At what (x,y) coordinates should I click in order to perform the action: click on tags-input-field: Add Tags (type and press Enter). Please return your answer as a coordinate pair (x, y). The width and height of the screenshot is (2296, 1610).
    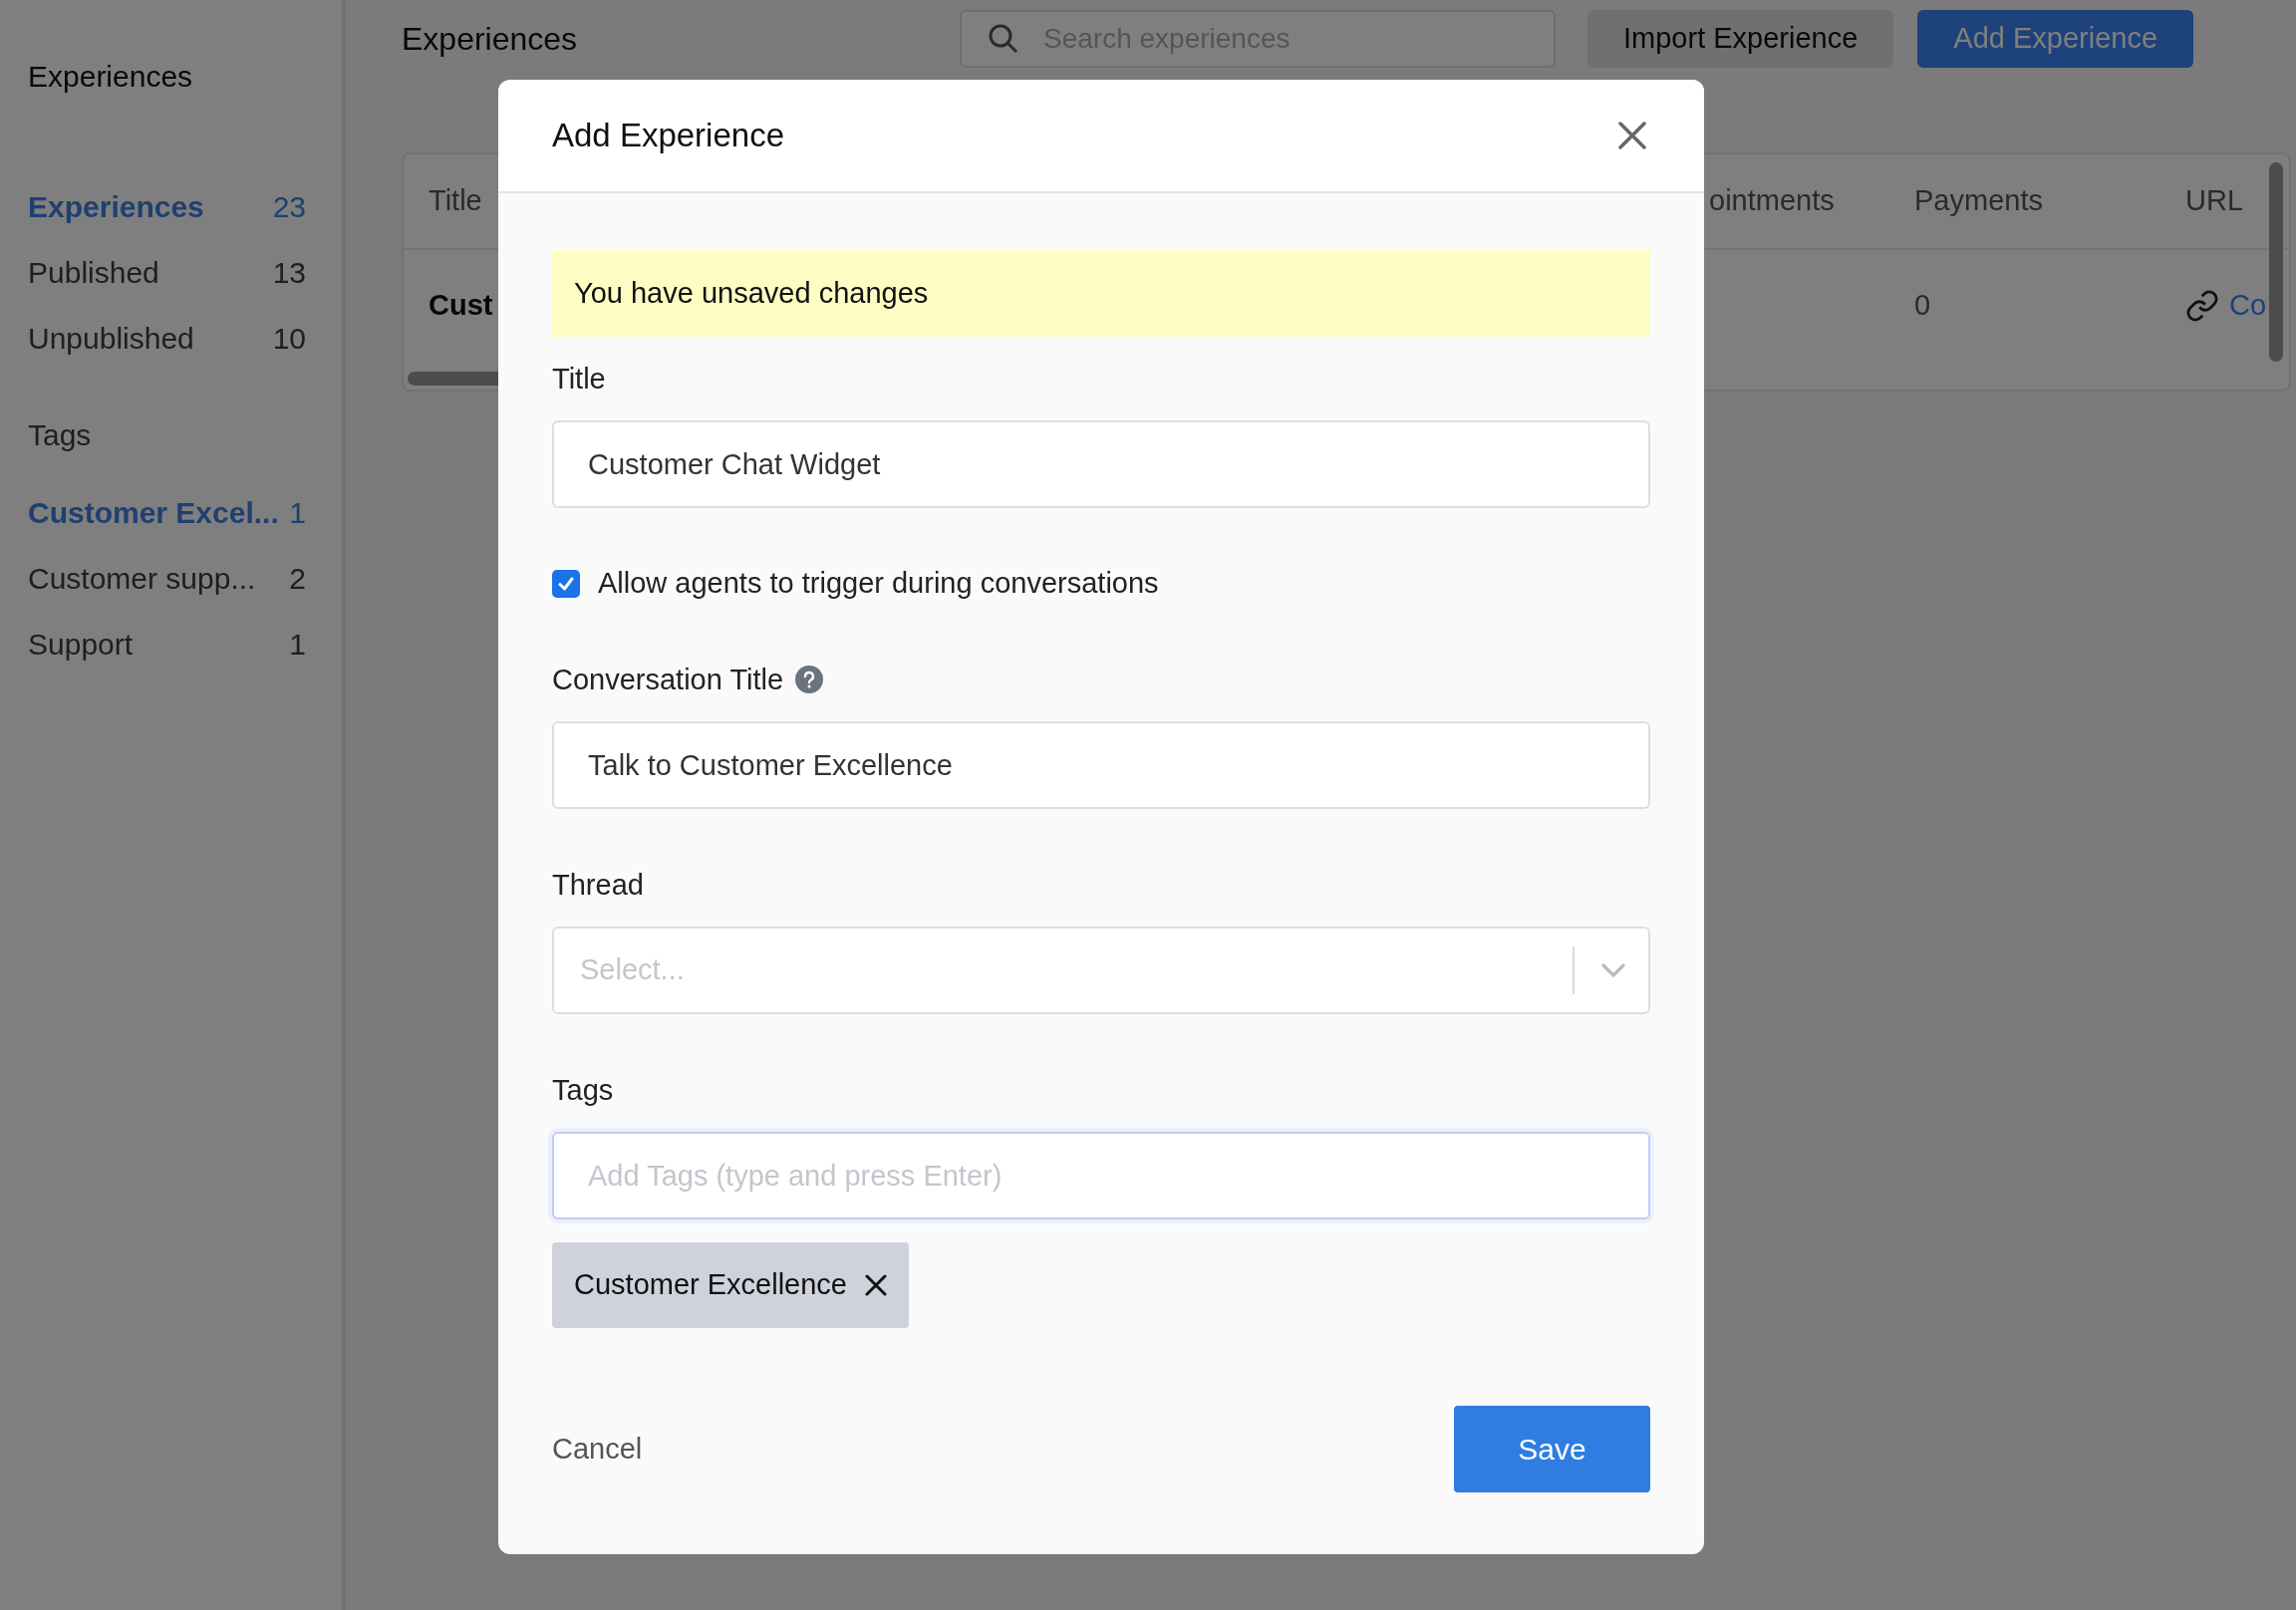
    Looking at the image, I should click on (1101, 1175).